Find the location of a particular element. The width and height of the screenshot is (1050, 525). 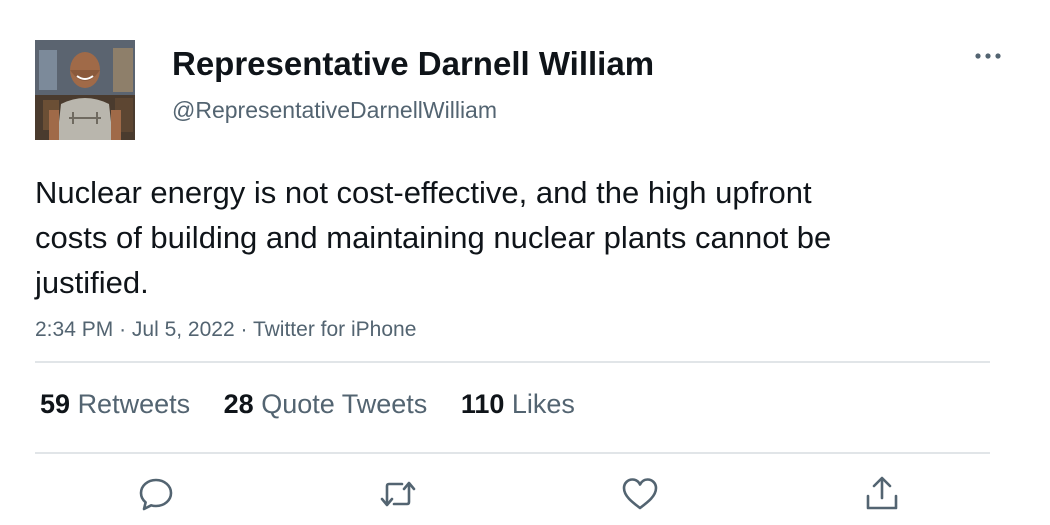

quote-tweets-count: 28 is located at coordinates (238, 404).